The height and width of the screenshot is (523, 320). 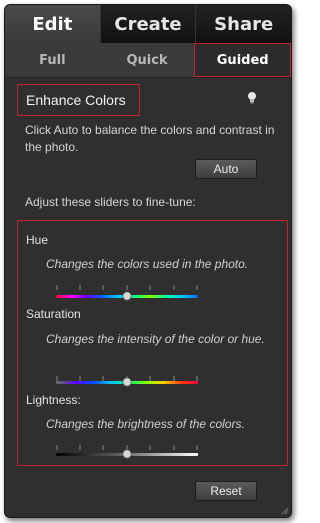 I want to click on lightness-slider-thumb, so click(x=127, y=454).